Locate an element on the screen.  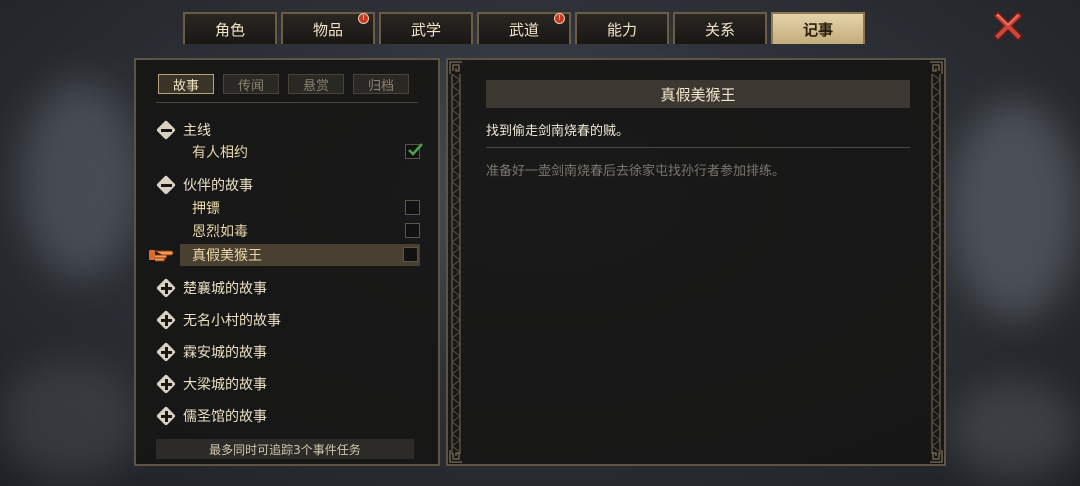
category-rusheng-hall: 儒圣馆的故事 is located at coordinates (211, 416).